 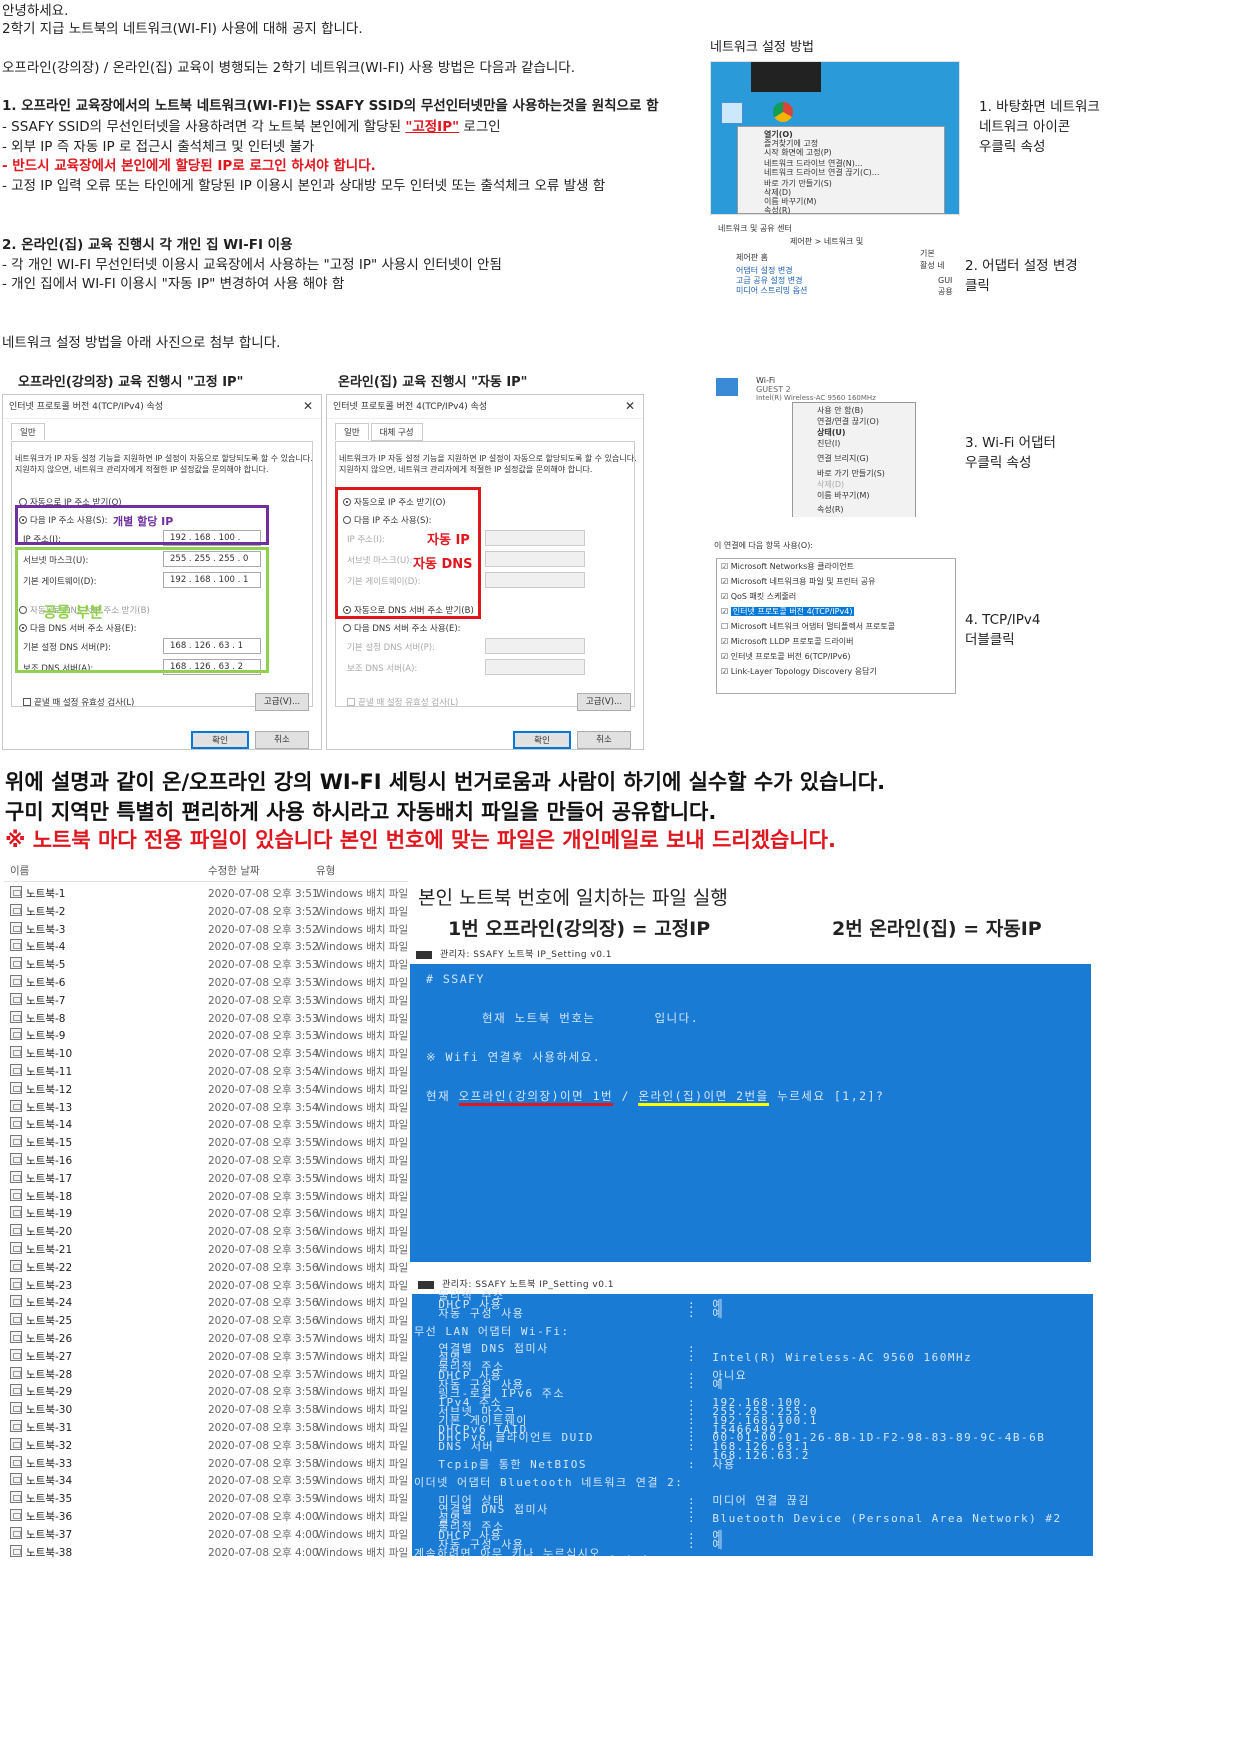 What do you see at coordinates (206, 1142) in the screenshot?
I see `file-row: 노트북-15 2020-07-08 오후 3:55 Windows 배치 파일` at bounding box center [206, 1142].